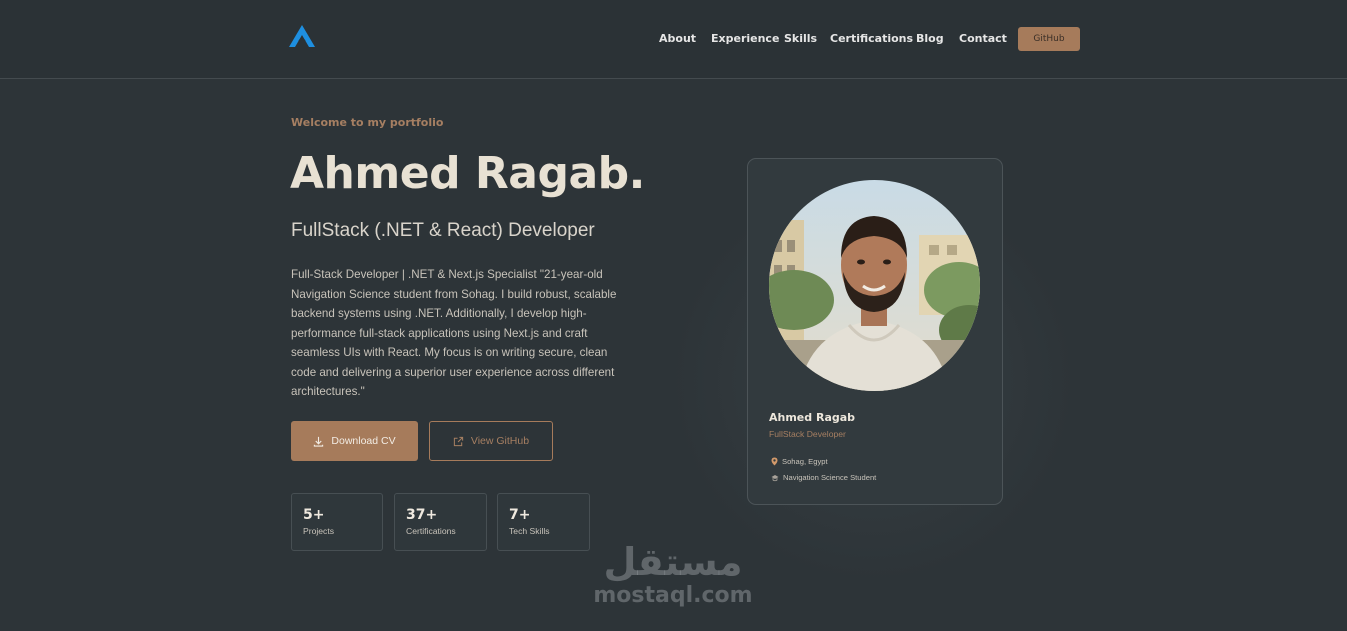 The image size is (1347, 631). I want to click on watermark-arabic: مستقل, so click(673, 562).